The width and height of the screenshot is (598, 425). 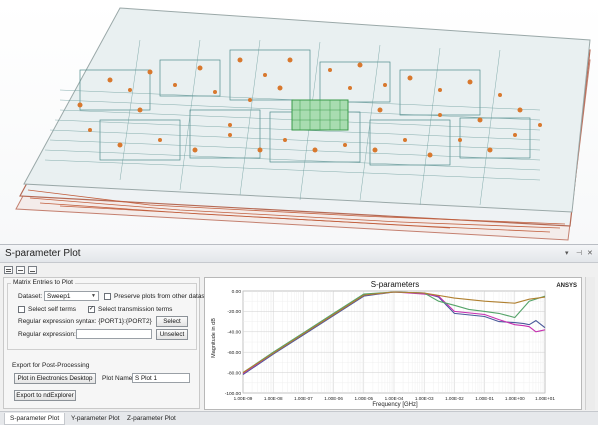 I want to click on export-to-ndexplorer-button: Export to ndExplorer, so click(x=45, y=395).